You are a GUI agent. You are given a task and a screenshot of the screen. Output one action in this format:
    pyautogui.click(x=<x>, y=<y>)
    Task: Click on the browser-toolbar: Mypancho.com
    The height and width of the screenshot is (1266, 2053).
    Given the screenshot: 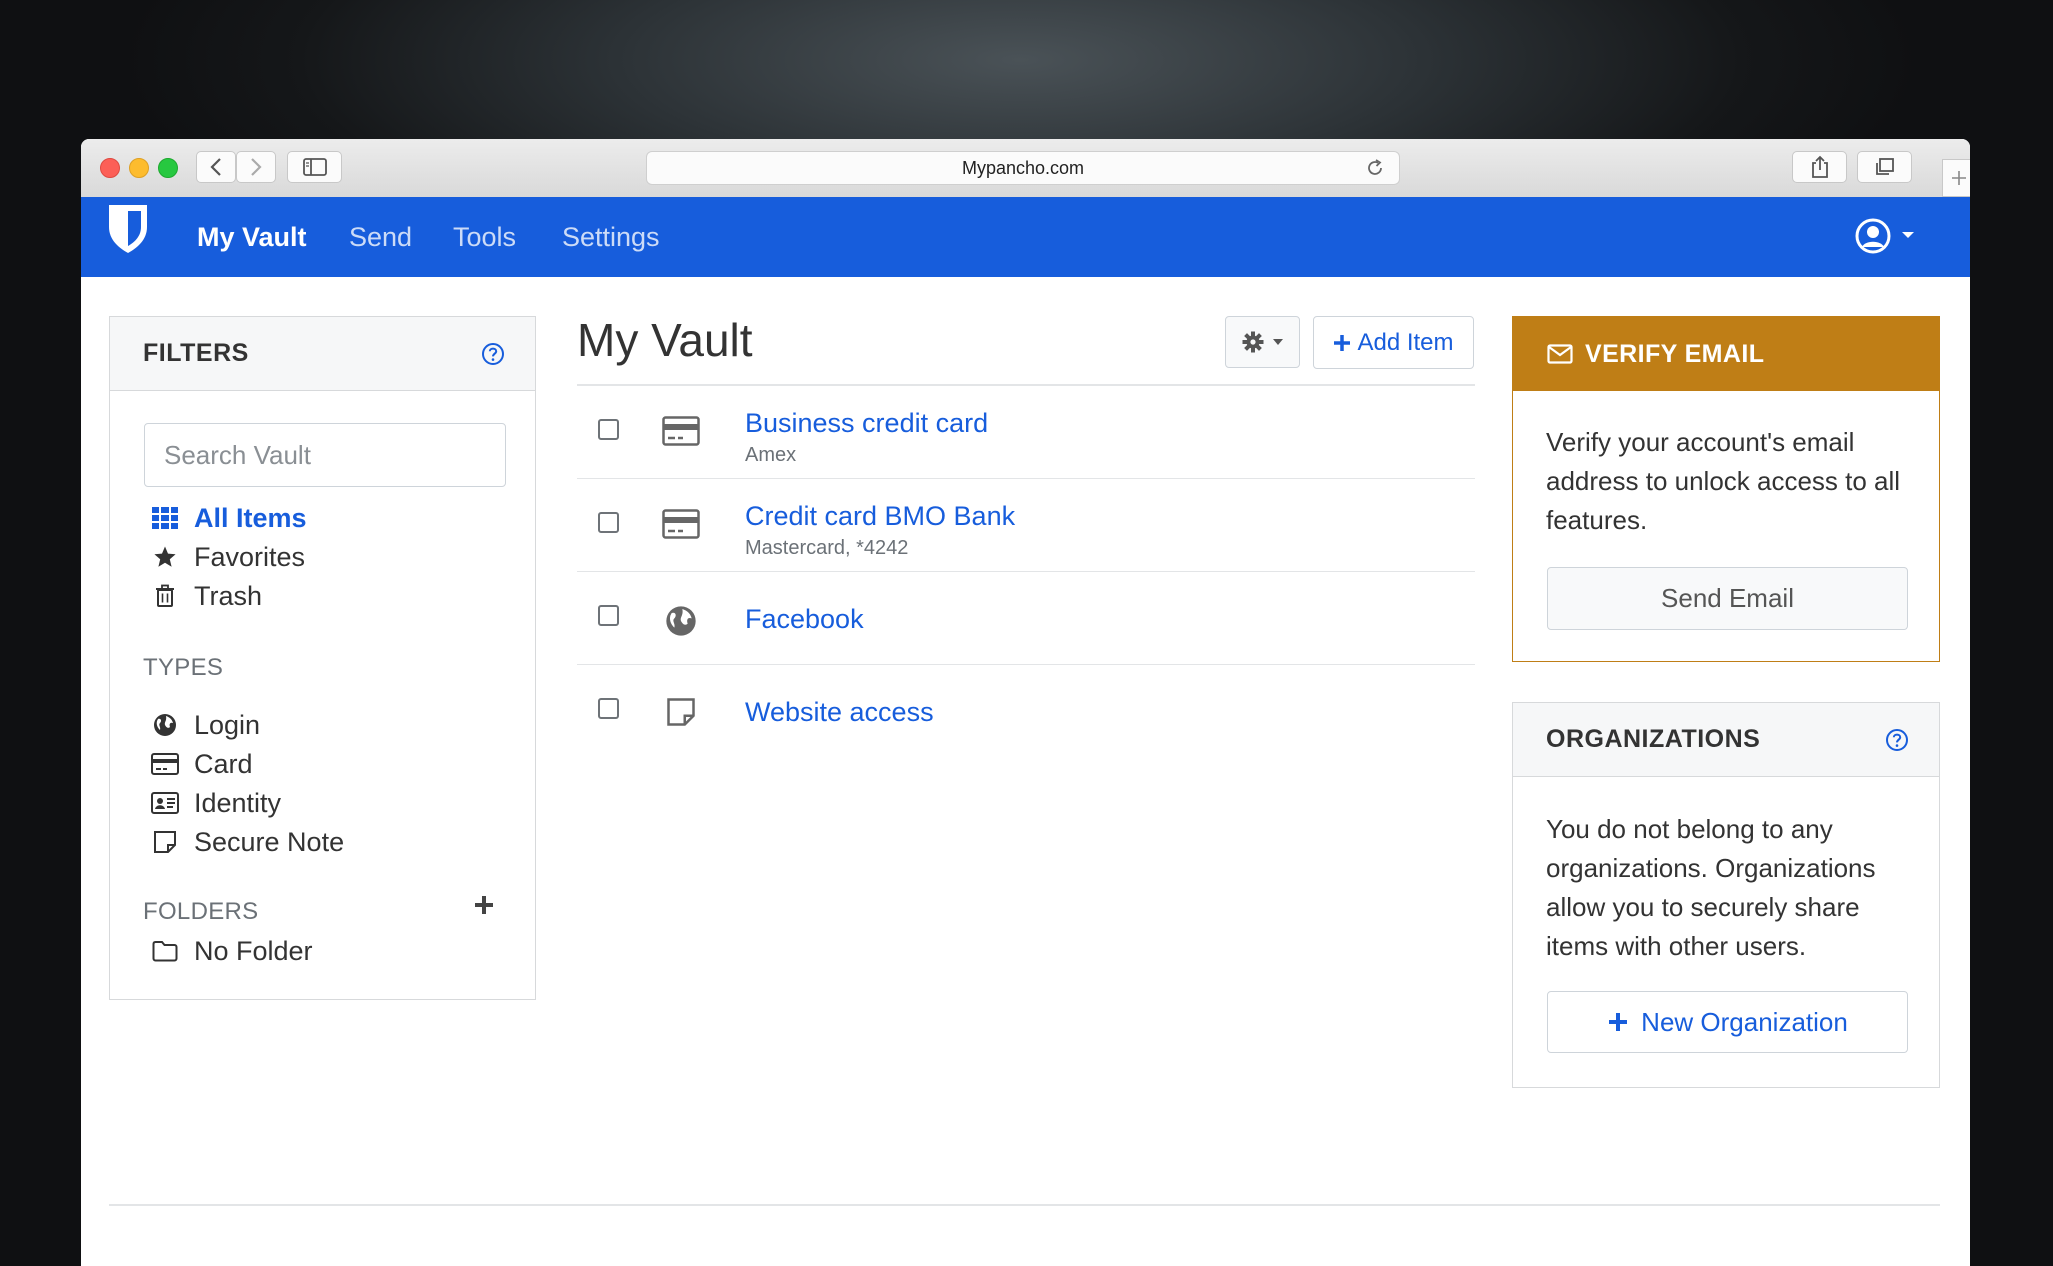 What is the action you would take?
    pyautogui.click(x=1025, y=168)
    